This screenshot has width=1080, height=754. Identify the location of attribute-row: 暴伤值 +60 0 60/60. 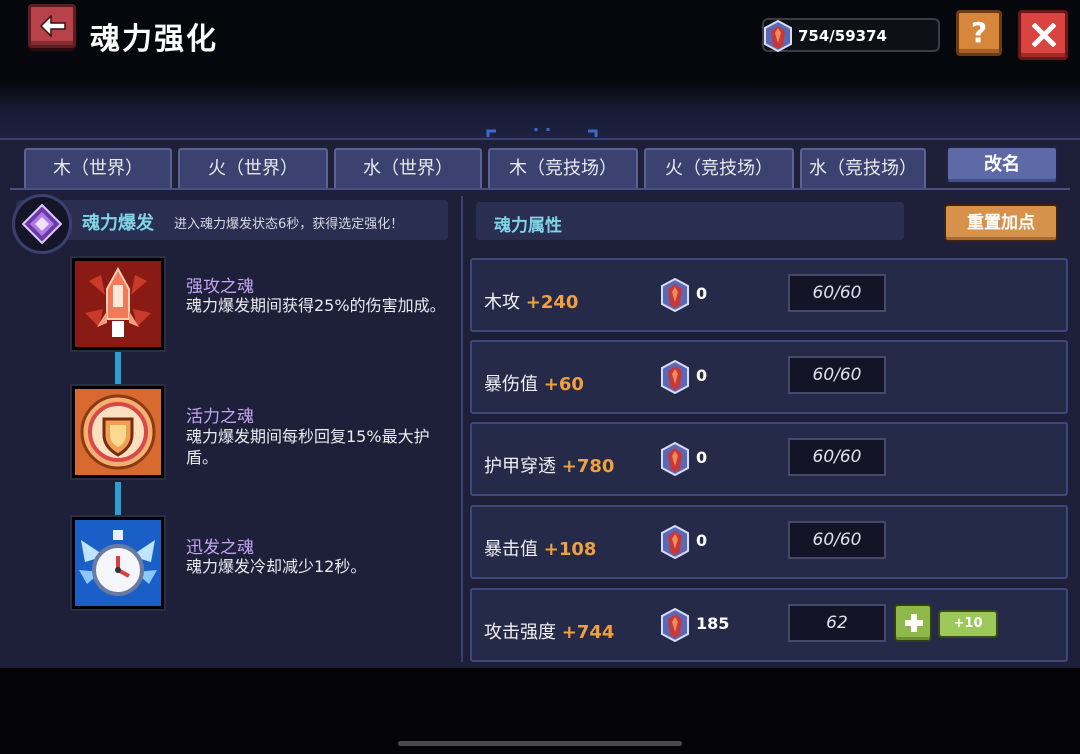
(769, 377).